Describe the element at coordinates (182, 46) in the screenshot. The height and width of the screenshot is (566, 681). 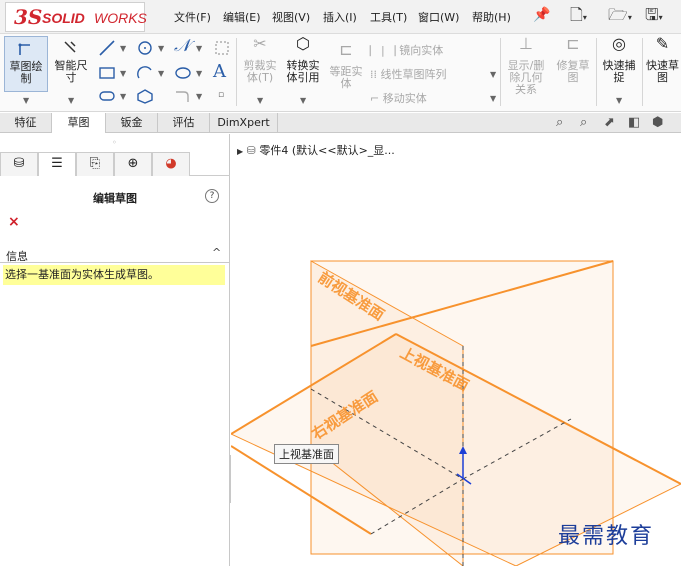
I see `spline-icon: 𝒩` at that location.